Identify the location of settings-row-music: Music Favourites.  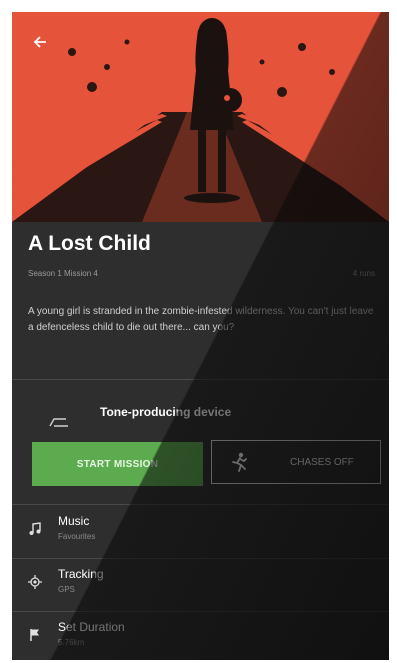
(200, 532).